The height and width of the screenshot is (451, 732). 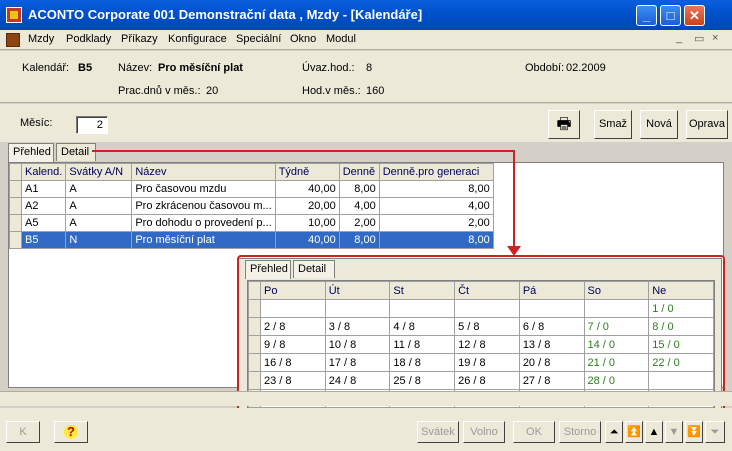 What do you see at coordinates (681, 326) in the screenshot?
I see `day-cell: 8 / 0` at bounding box center [681, 326].